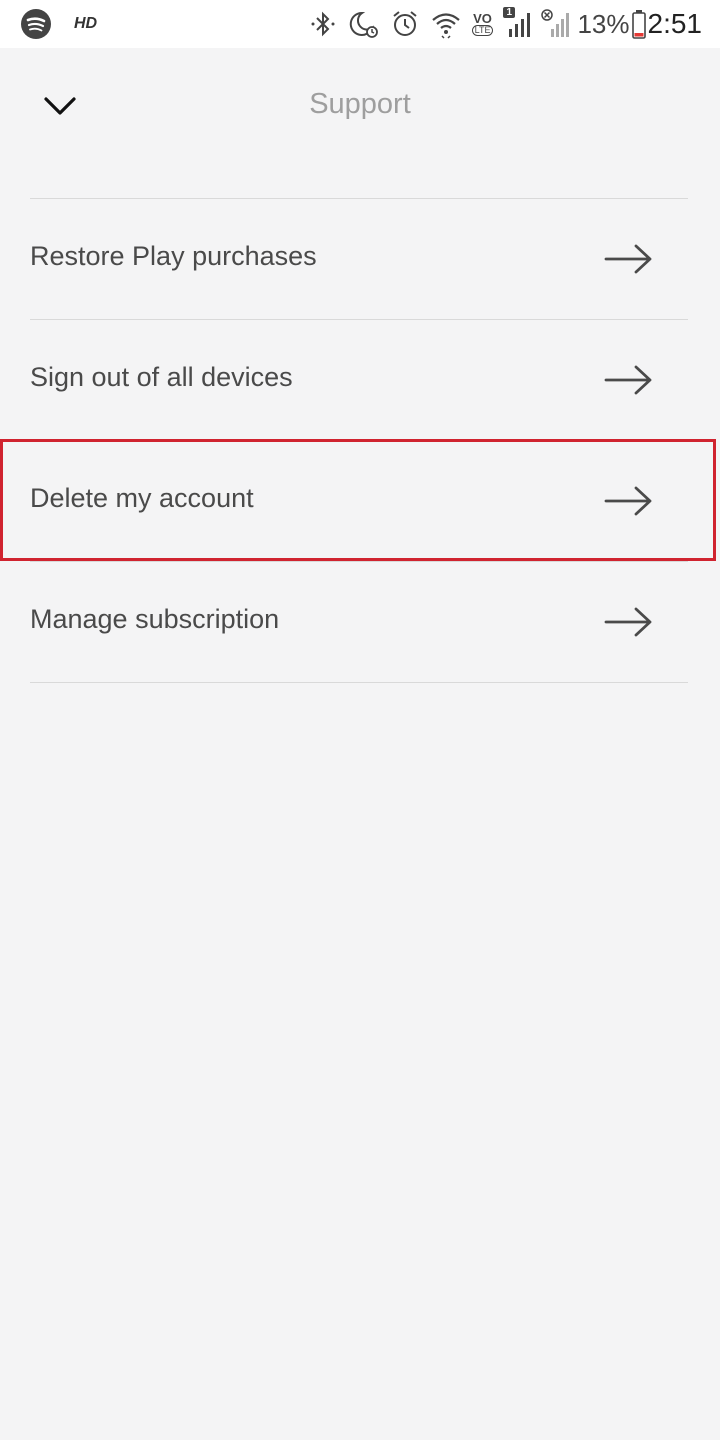 Image resolution: width=720 pixels, height=1440 pixels. Describe the element at coordinates (360, 104) in the screenshot. I see `page-title: Support` at that location.